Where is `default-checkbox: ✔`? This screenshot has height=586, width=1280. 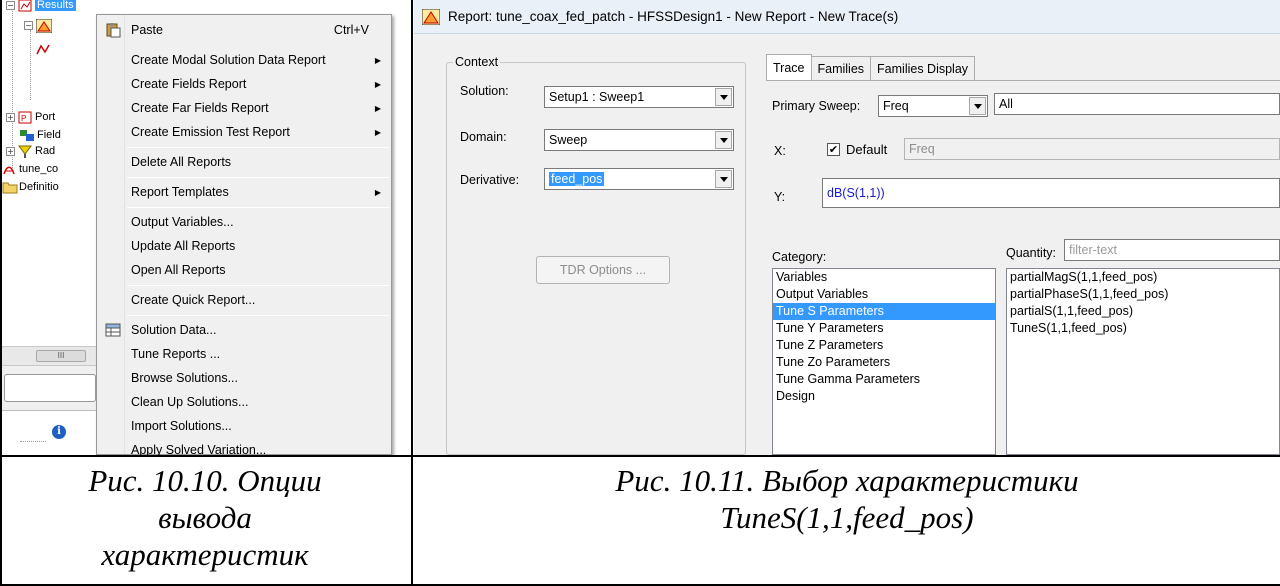 default-checkbox: ✔ is located at coordinates (833, 149).